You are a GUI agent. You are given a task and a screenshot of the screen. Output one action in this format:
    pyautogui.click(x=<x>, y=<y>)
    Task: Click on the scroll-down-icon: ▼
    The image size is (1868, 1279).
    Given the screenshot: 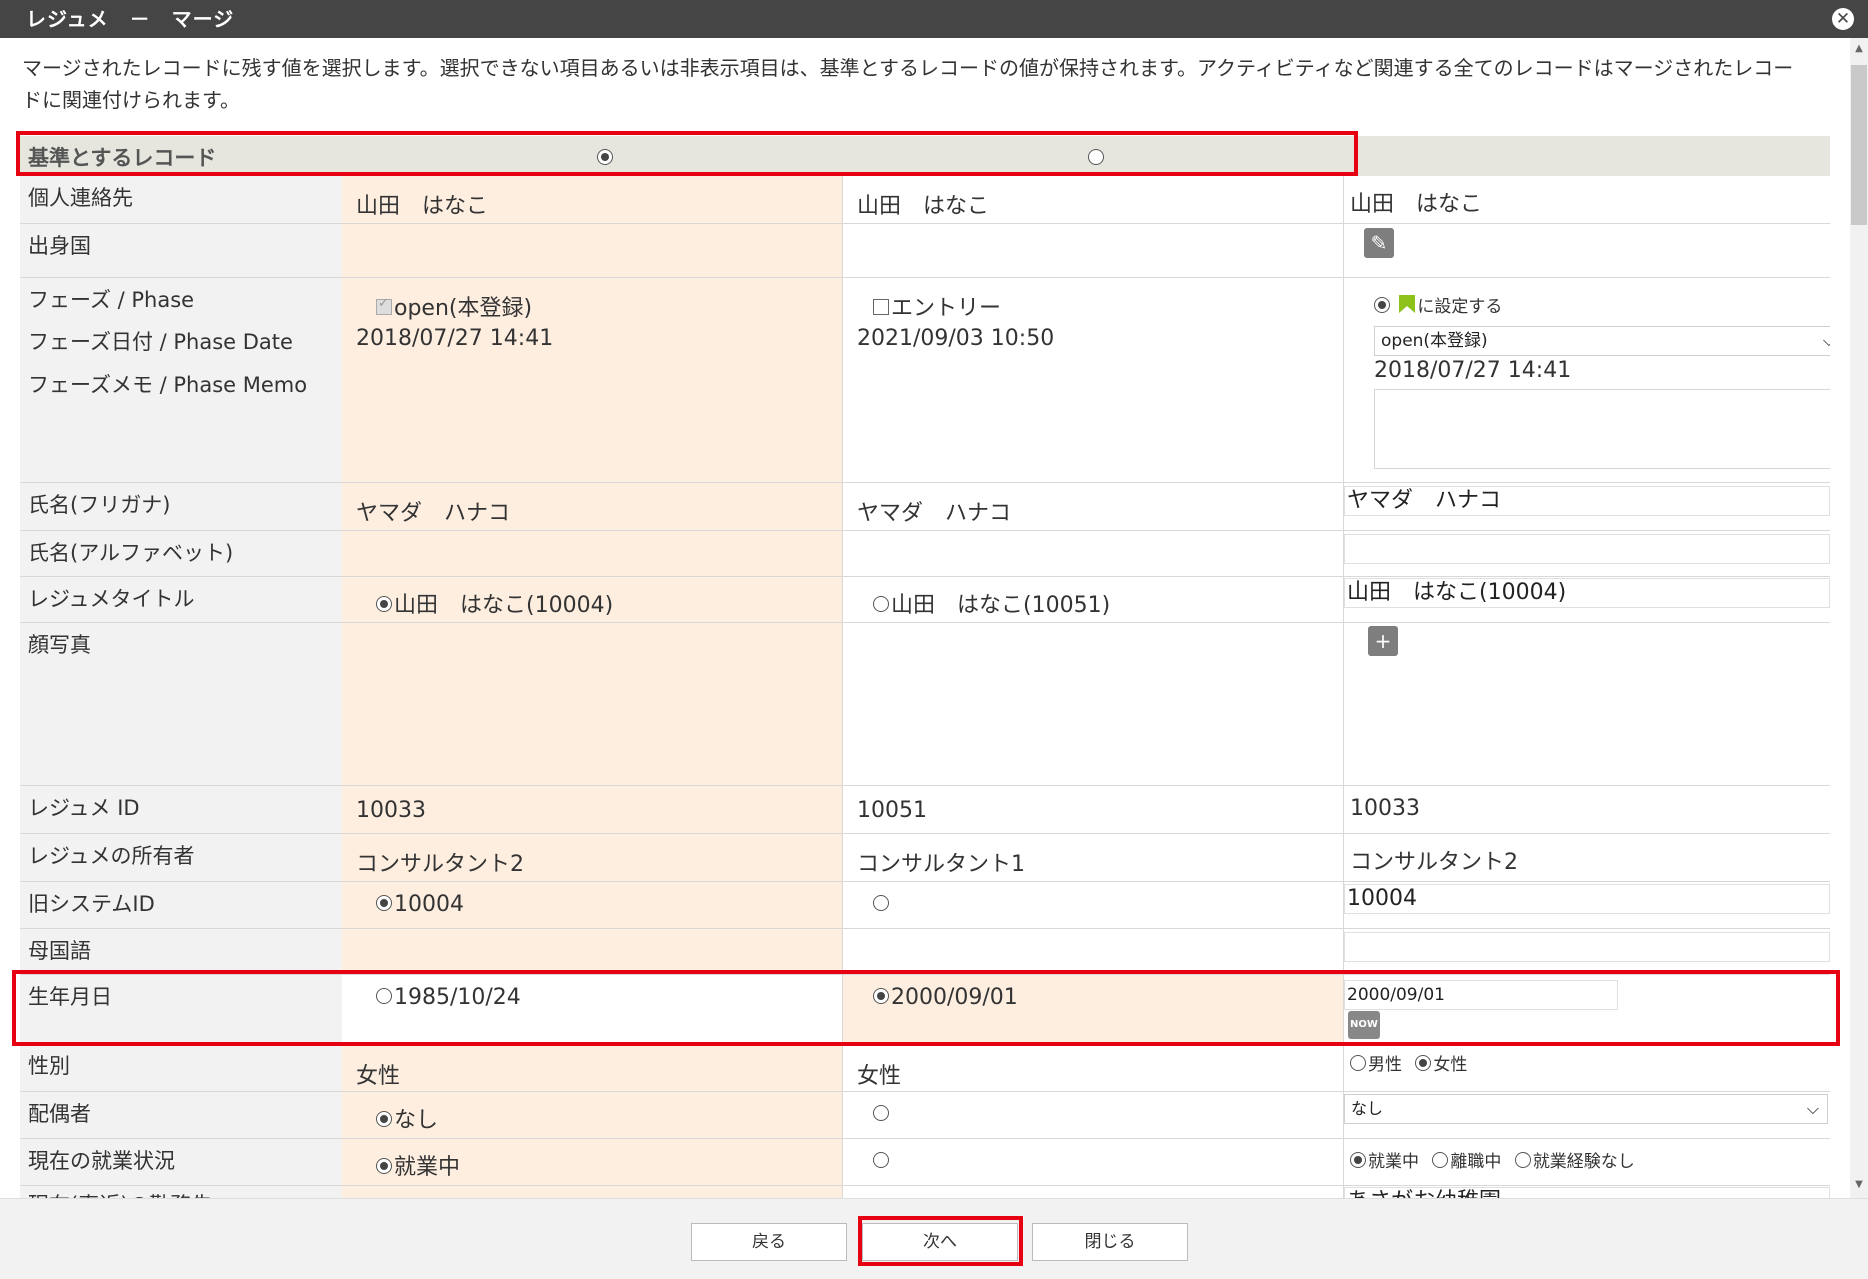 What is the action you would take?
    pyautogui.click(x=1859, y=1185)
    